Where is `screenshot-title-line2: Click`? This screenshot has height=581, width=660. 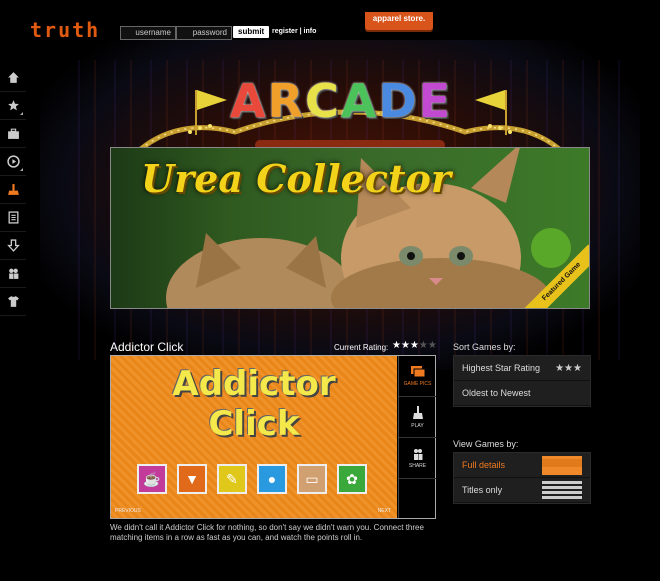
screenshot-title-line2: Click is located at coordinates (254, 424).